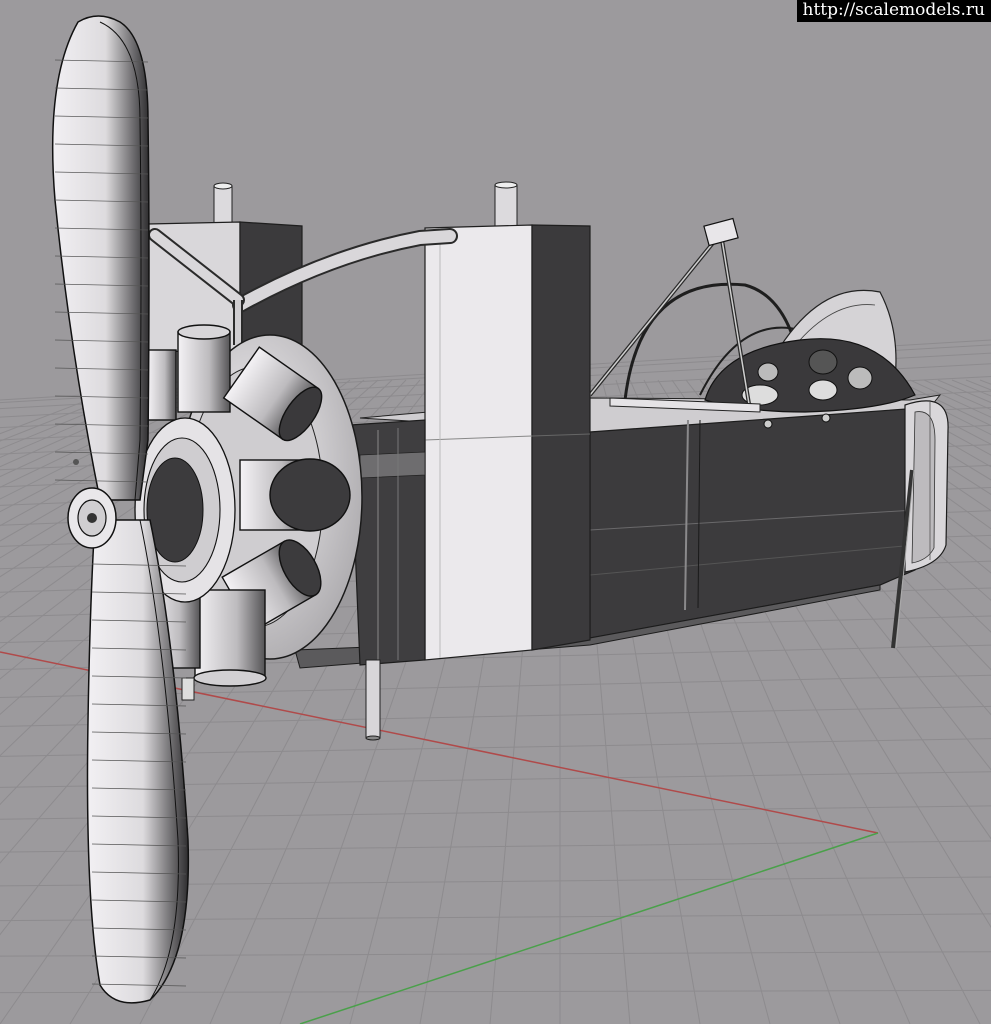 Image resolution: width=991 pixels, height=1024 pixels. What do you see at coordinates (507, 421) in the screenshot?
I see `fuel-tank-rear` at bounding box center [507, 421].